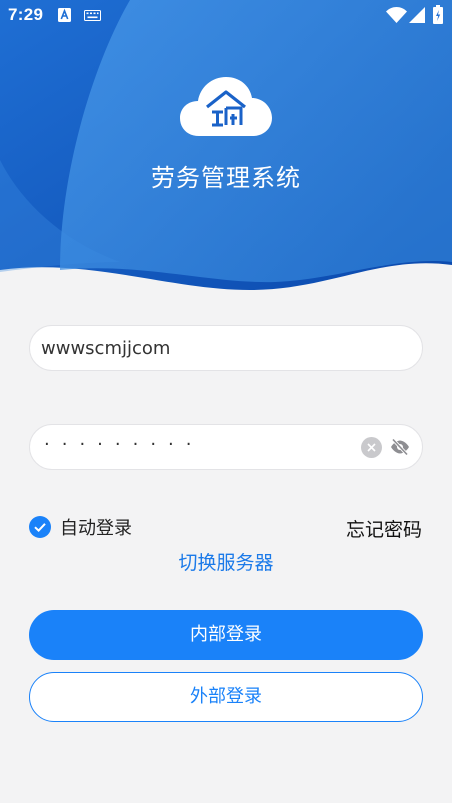 Image resolution: width=452 pixels, height=803 pixels. What do you see at coordinates (371, 447) in the screenshot?
I see `clear-icon` at bounding box center [371, 447].